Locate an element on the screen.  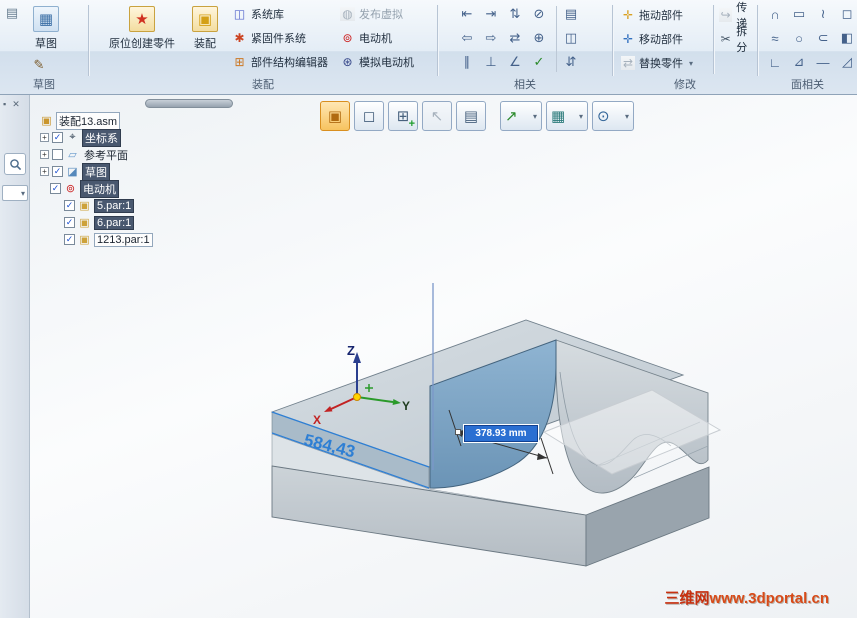
hide-part-icon: ◻ is located at coordinates (369, 116).